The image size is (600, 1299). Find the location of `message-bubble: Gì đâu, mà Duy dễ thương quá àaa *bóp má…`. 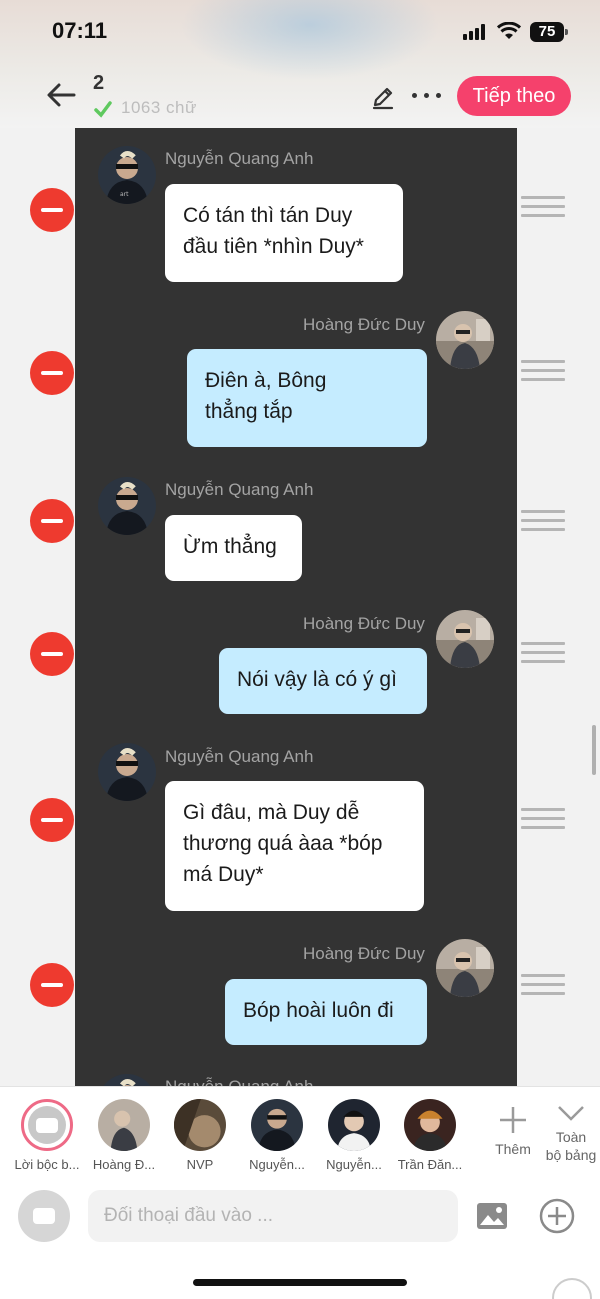

message-bubble: Gì đâu, mà Duy dễ thương quá àaa *bóp má… is located at coordinates (294, 846).